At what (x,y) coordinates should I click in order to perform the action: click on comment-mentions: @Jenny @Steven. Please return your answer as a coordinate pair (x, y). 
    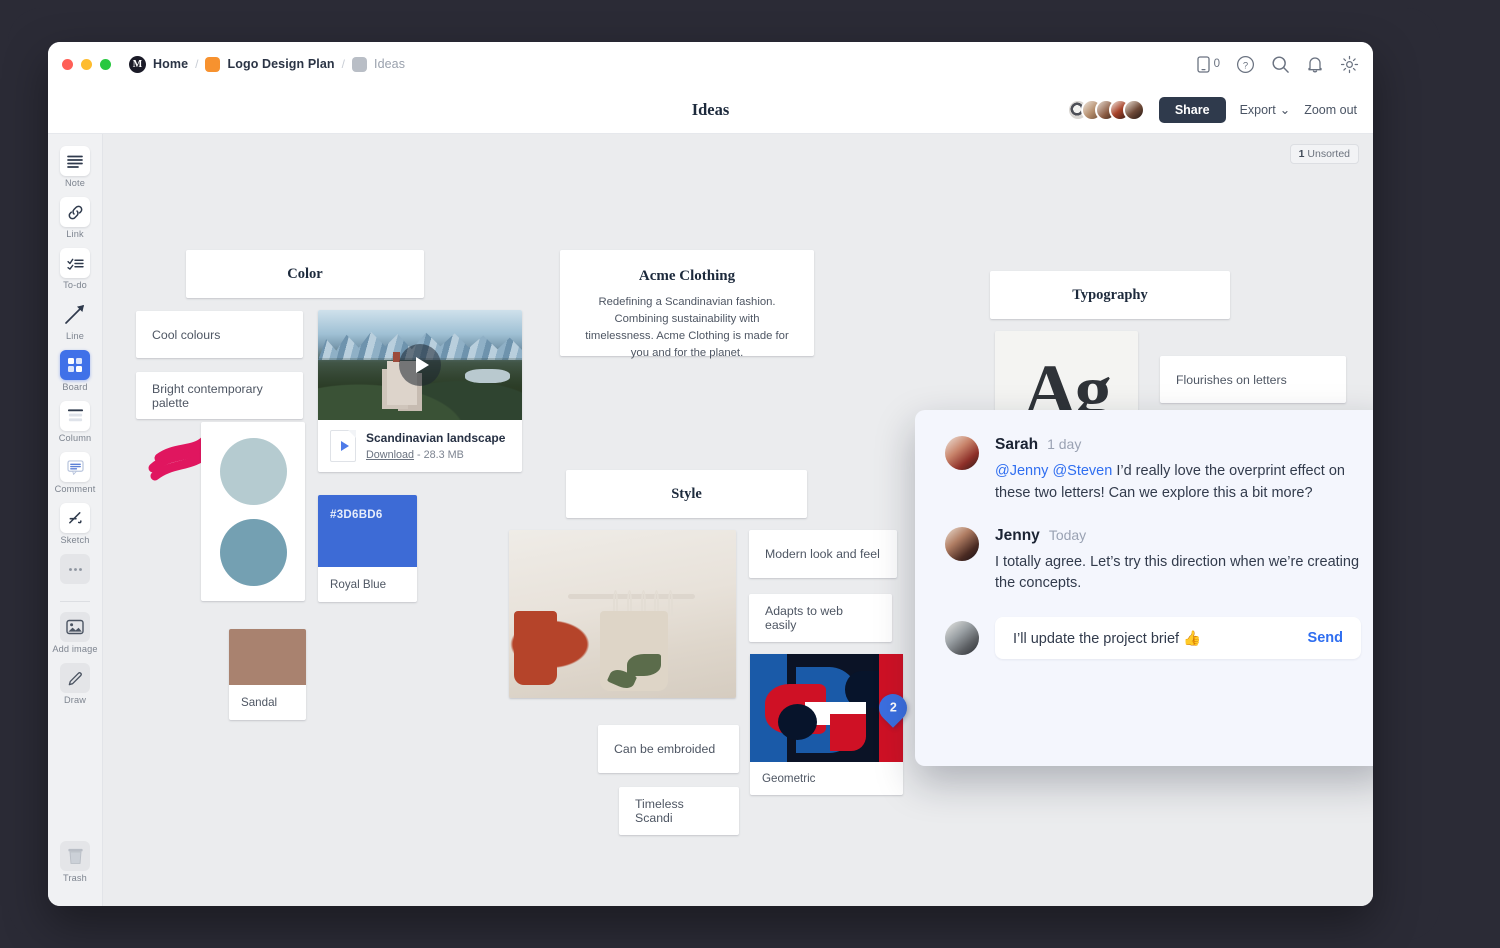
    Looking at the image, I should click on (1053, 471).